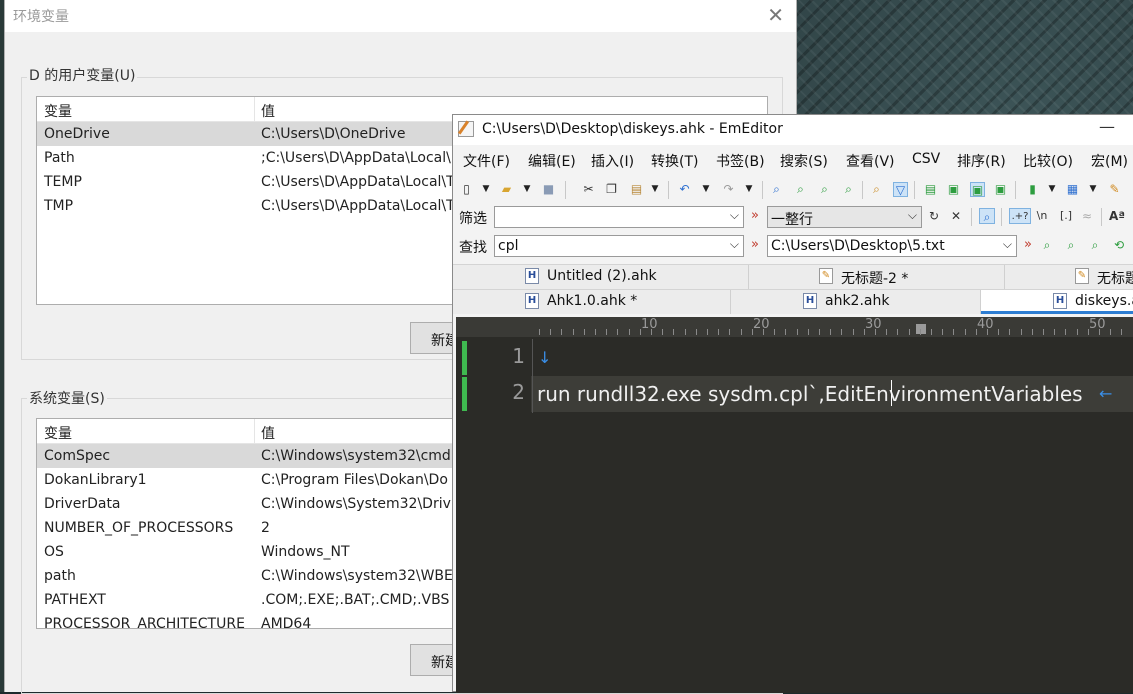  Describe the element at coordinates (1048, 161) in the screenshot. I see `menu-compare: 比较(O)` at that location.